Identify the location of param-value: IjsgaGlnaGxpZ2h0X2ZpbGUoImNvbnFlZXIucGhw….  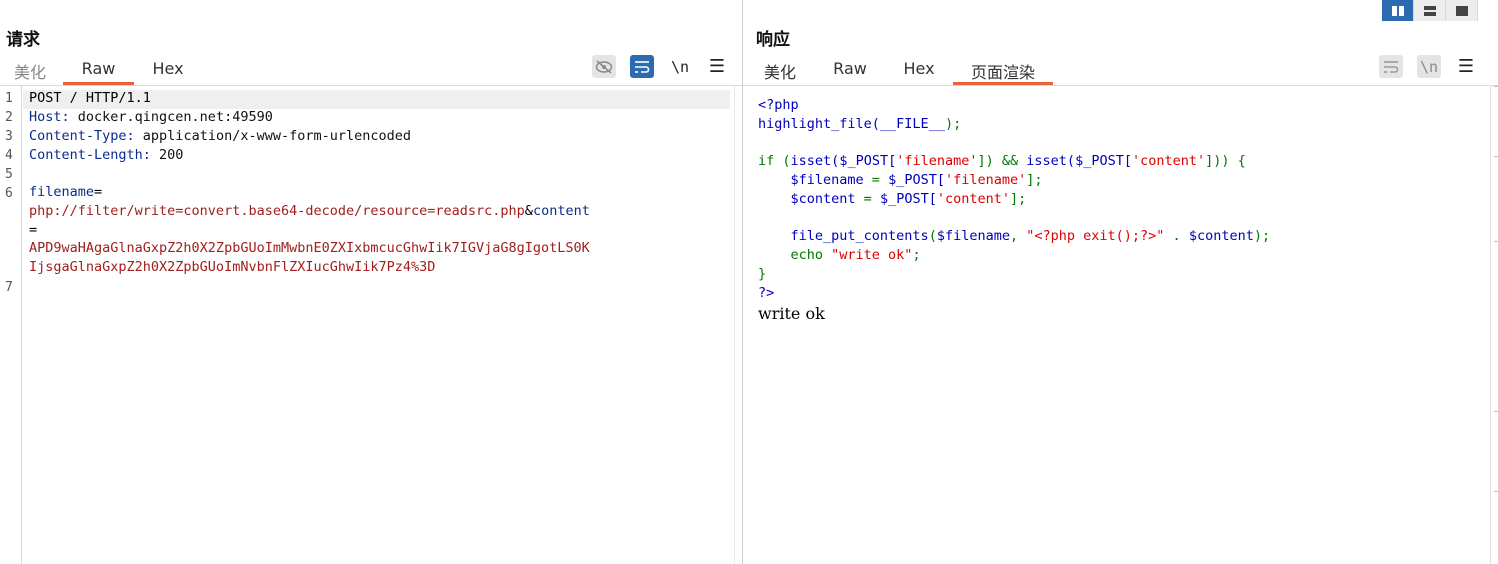
(232, 267).